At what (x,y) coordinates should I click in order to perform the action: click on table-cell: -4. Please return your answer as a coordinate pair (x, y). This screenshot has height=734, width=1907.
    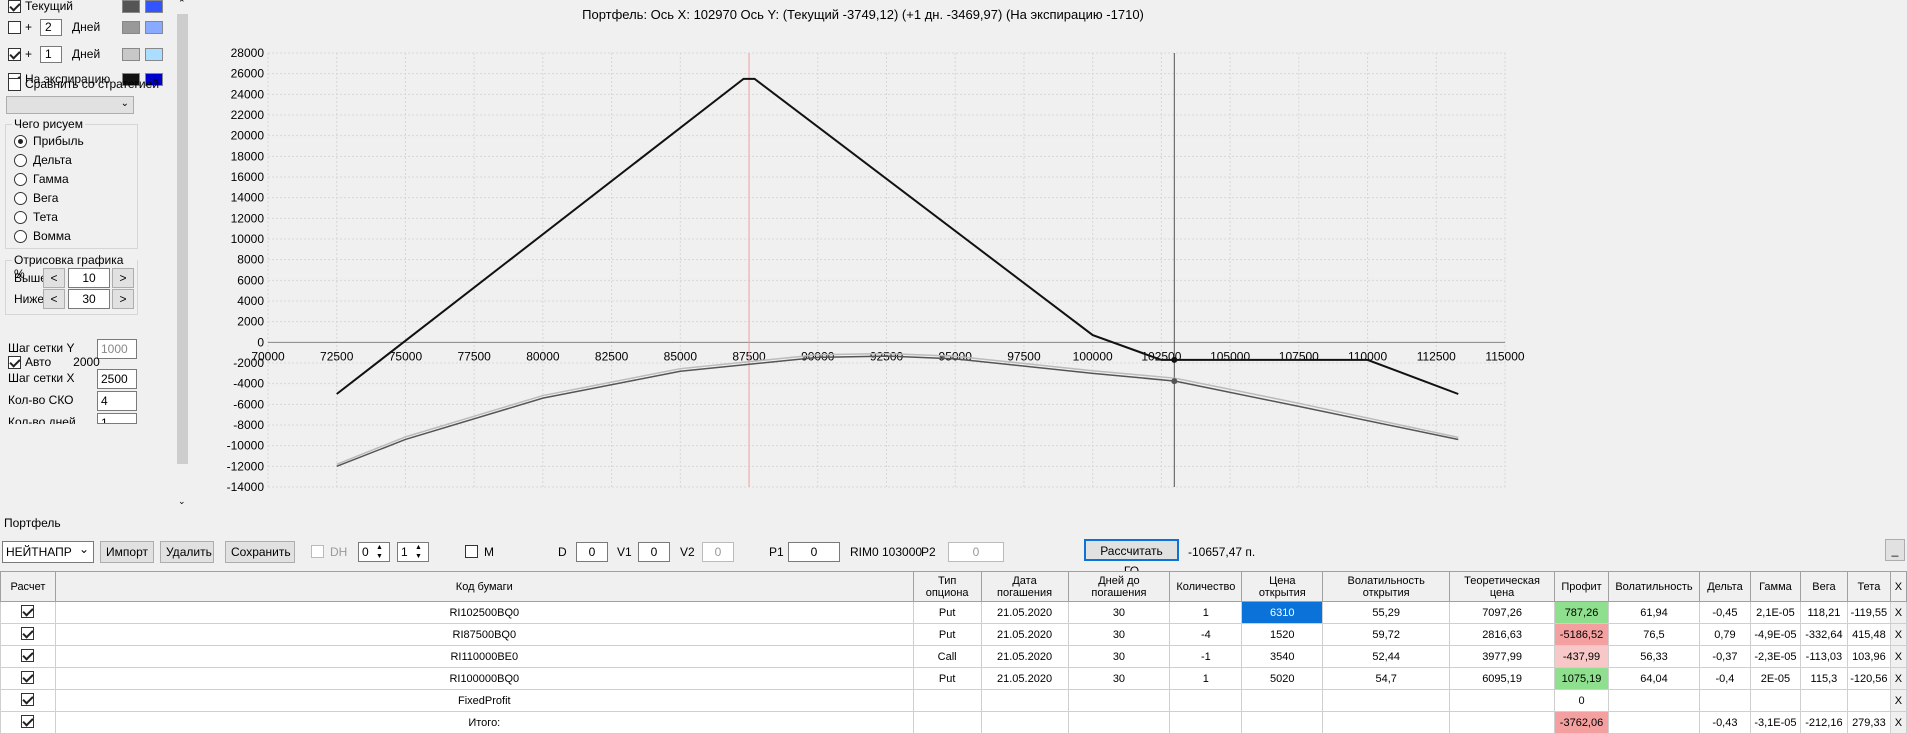
    Looking at the image, I should click on (1206, 634).